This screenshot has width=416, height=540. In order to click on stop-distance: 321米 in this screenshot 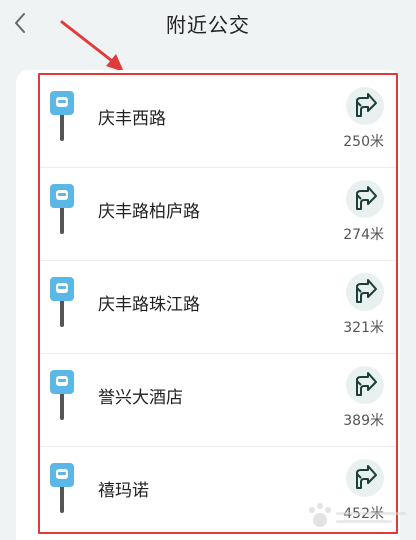, I will do `click(363, 328)`.